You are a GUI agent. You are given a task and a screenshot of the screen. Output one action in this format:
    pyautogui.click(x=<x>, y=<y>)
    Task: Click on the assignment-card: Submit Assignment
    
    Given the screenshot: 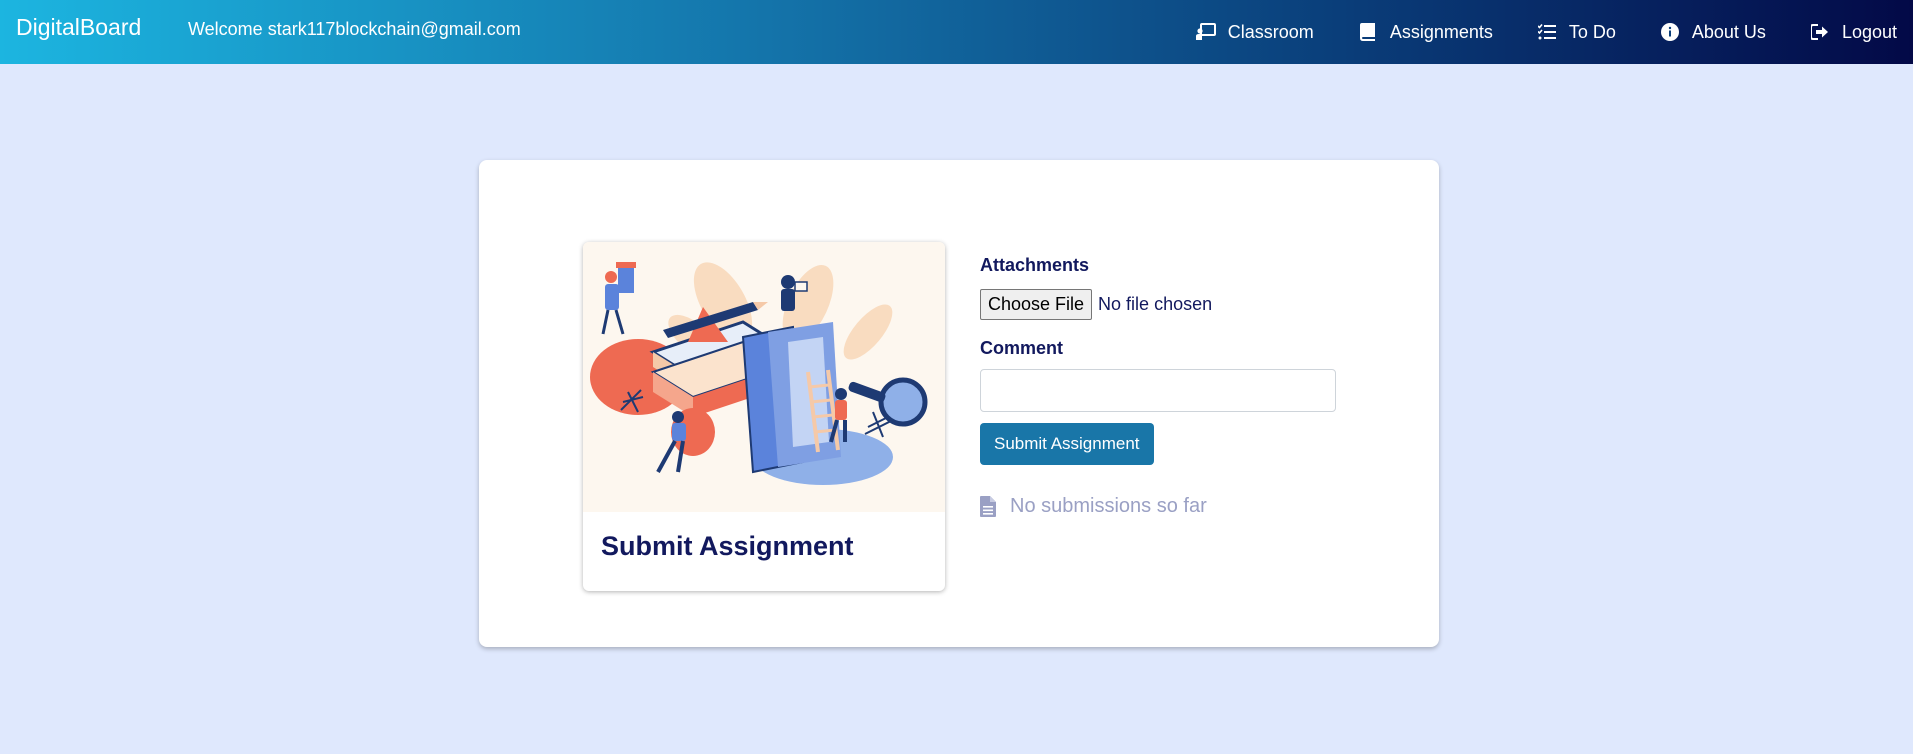 What is the action you would take?
    pyautogui.click(x=764, y=416)
    